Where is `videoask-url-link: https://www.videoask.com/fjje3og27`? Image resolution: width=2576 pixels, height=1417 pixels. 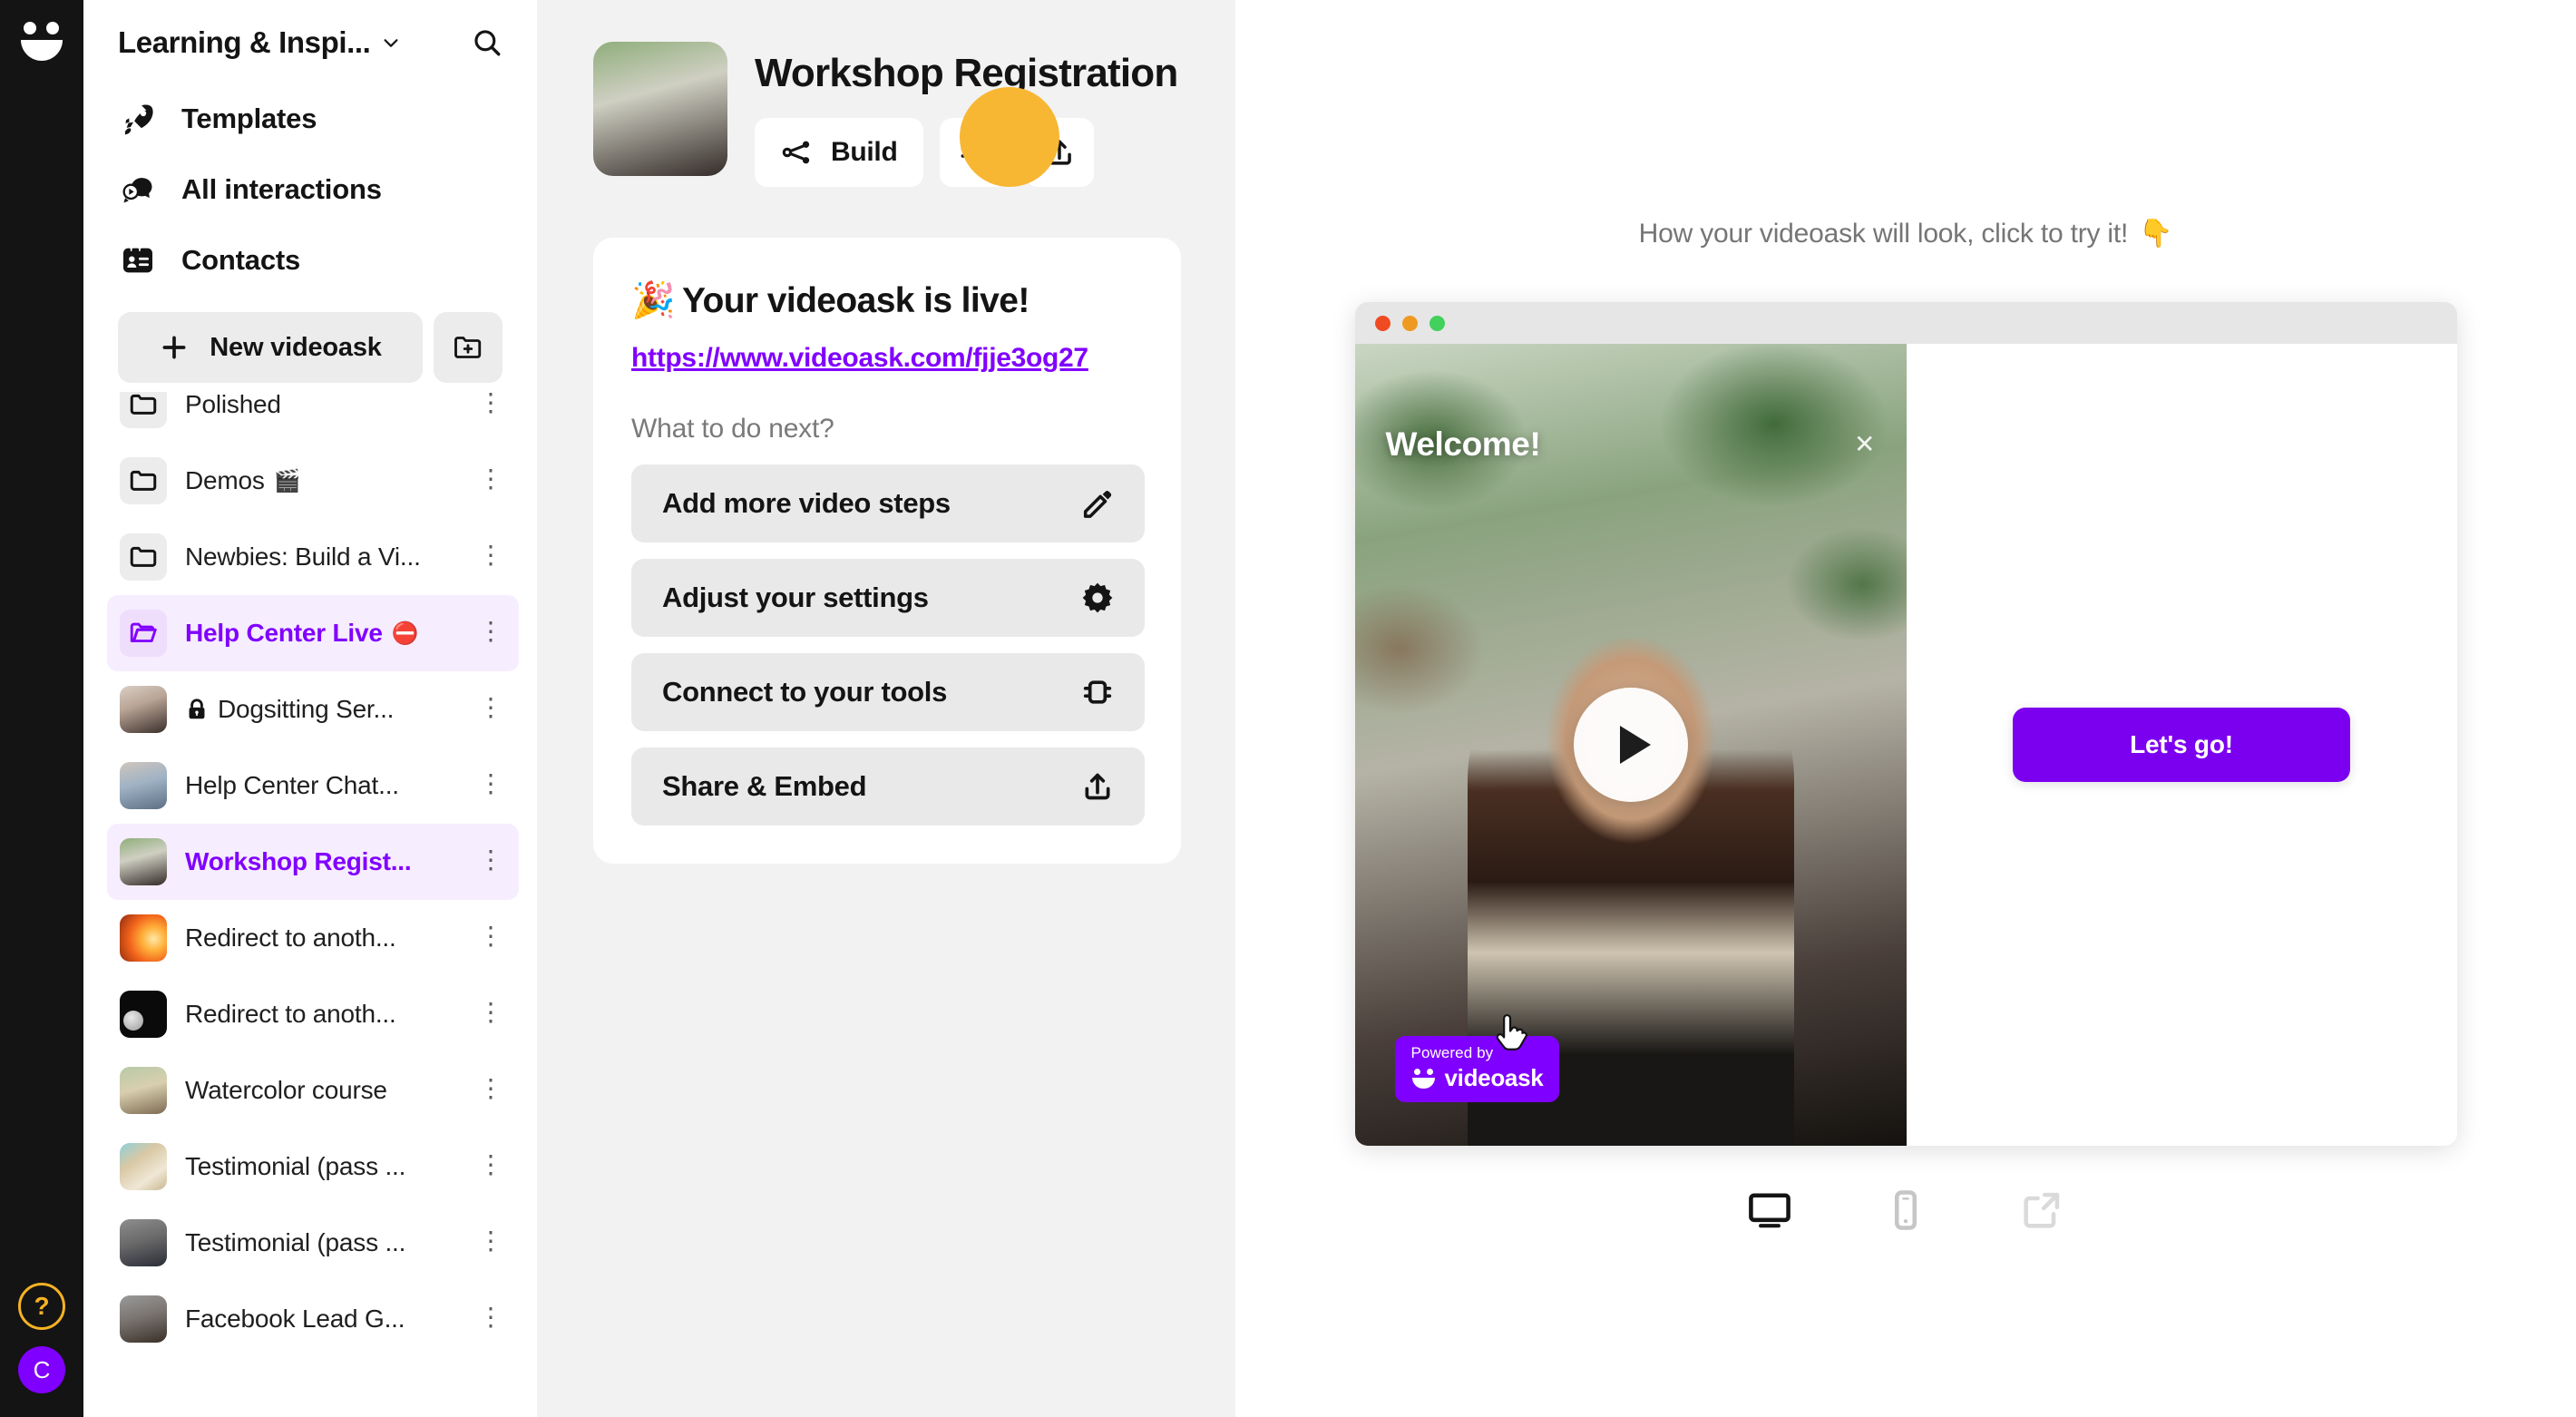
videoask-url-link: https://www.videoask.com/fjje3og27 is located at coordinates (859, 358).